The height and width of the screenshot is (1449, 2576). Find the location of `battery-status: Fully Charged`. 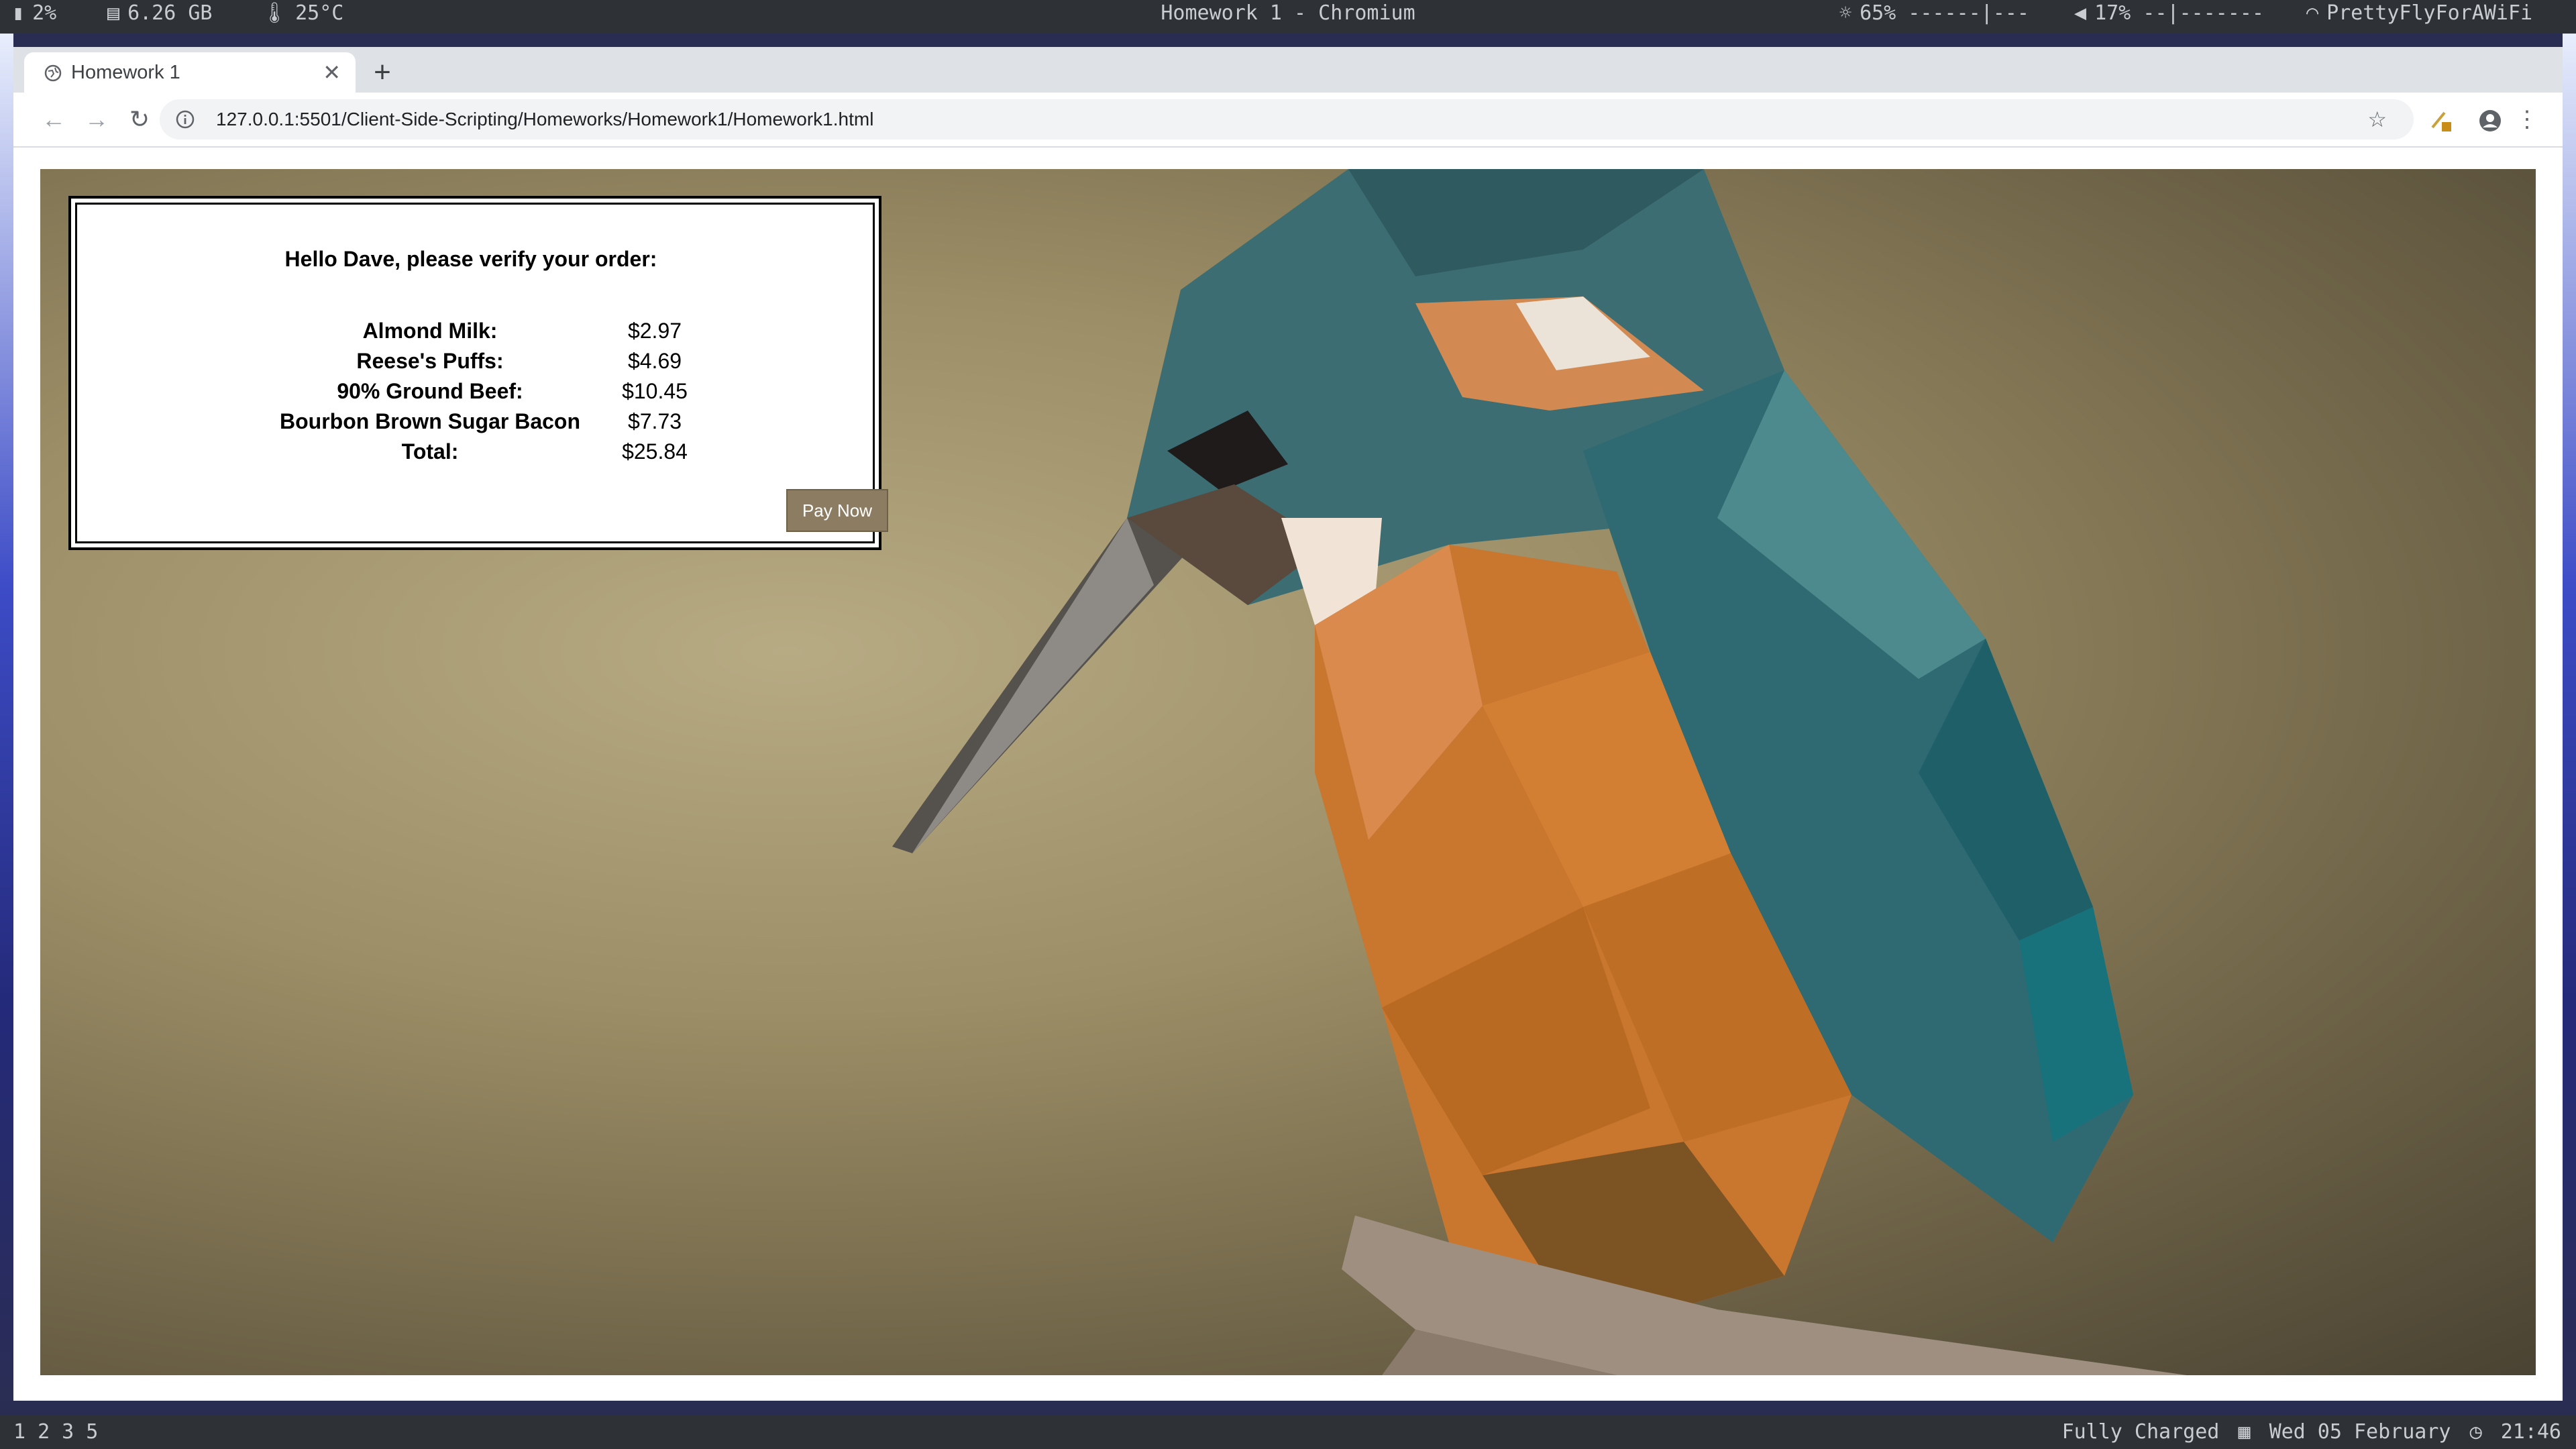

battery-status: Fully Charged is located at coordinates (2140, 1432).